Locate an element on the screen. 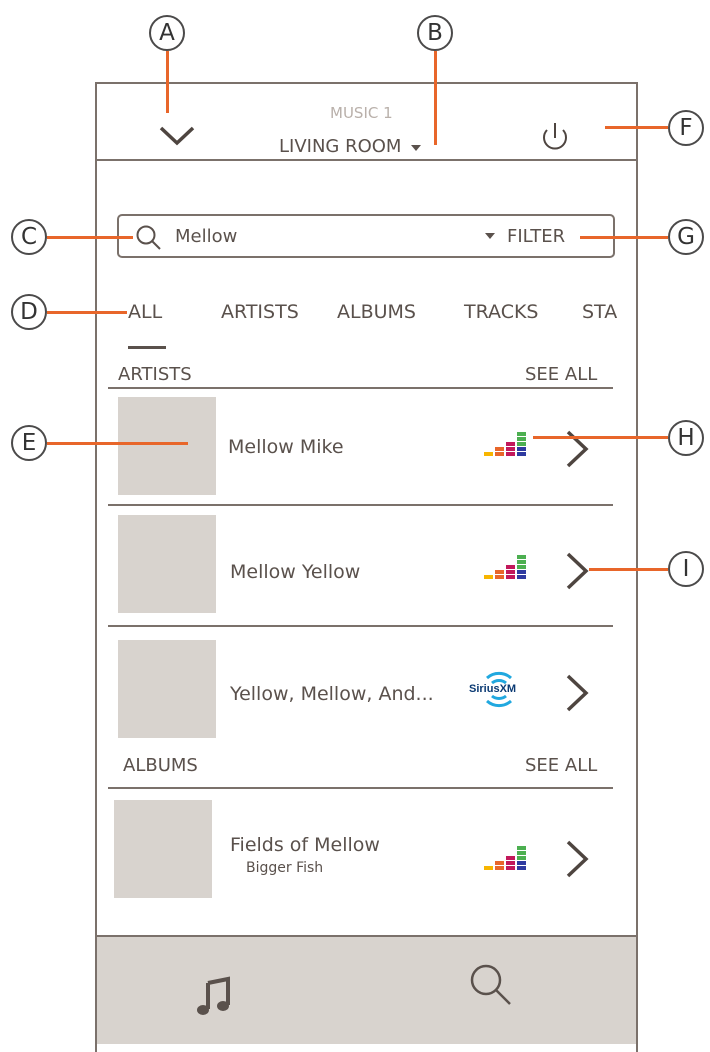 The width and height of the screenshot is (710, 1052). power-button is located at coordinates (555, 137).